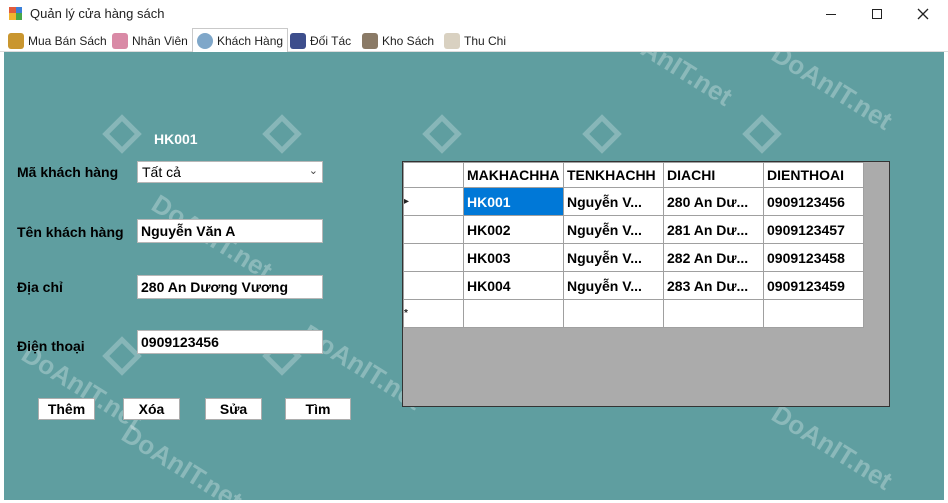  What do you see at coordinates (233, 409) in the screenshot?
I see `sua-button: Sửa` at bounding box center [233, 409].